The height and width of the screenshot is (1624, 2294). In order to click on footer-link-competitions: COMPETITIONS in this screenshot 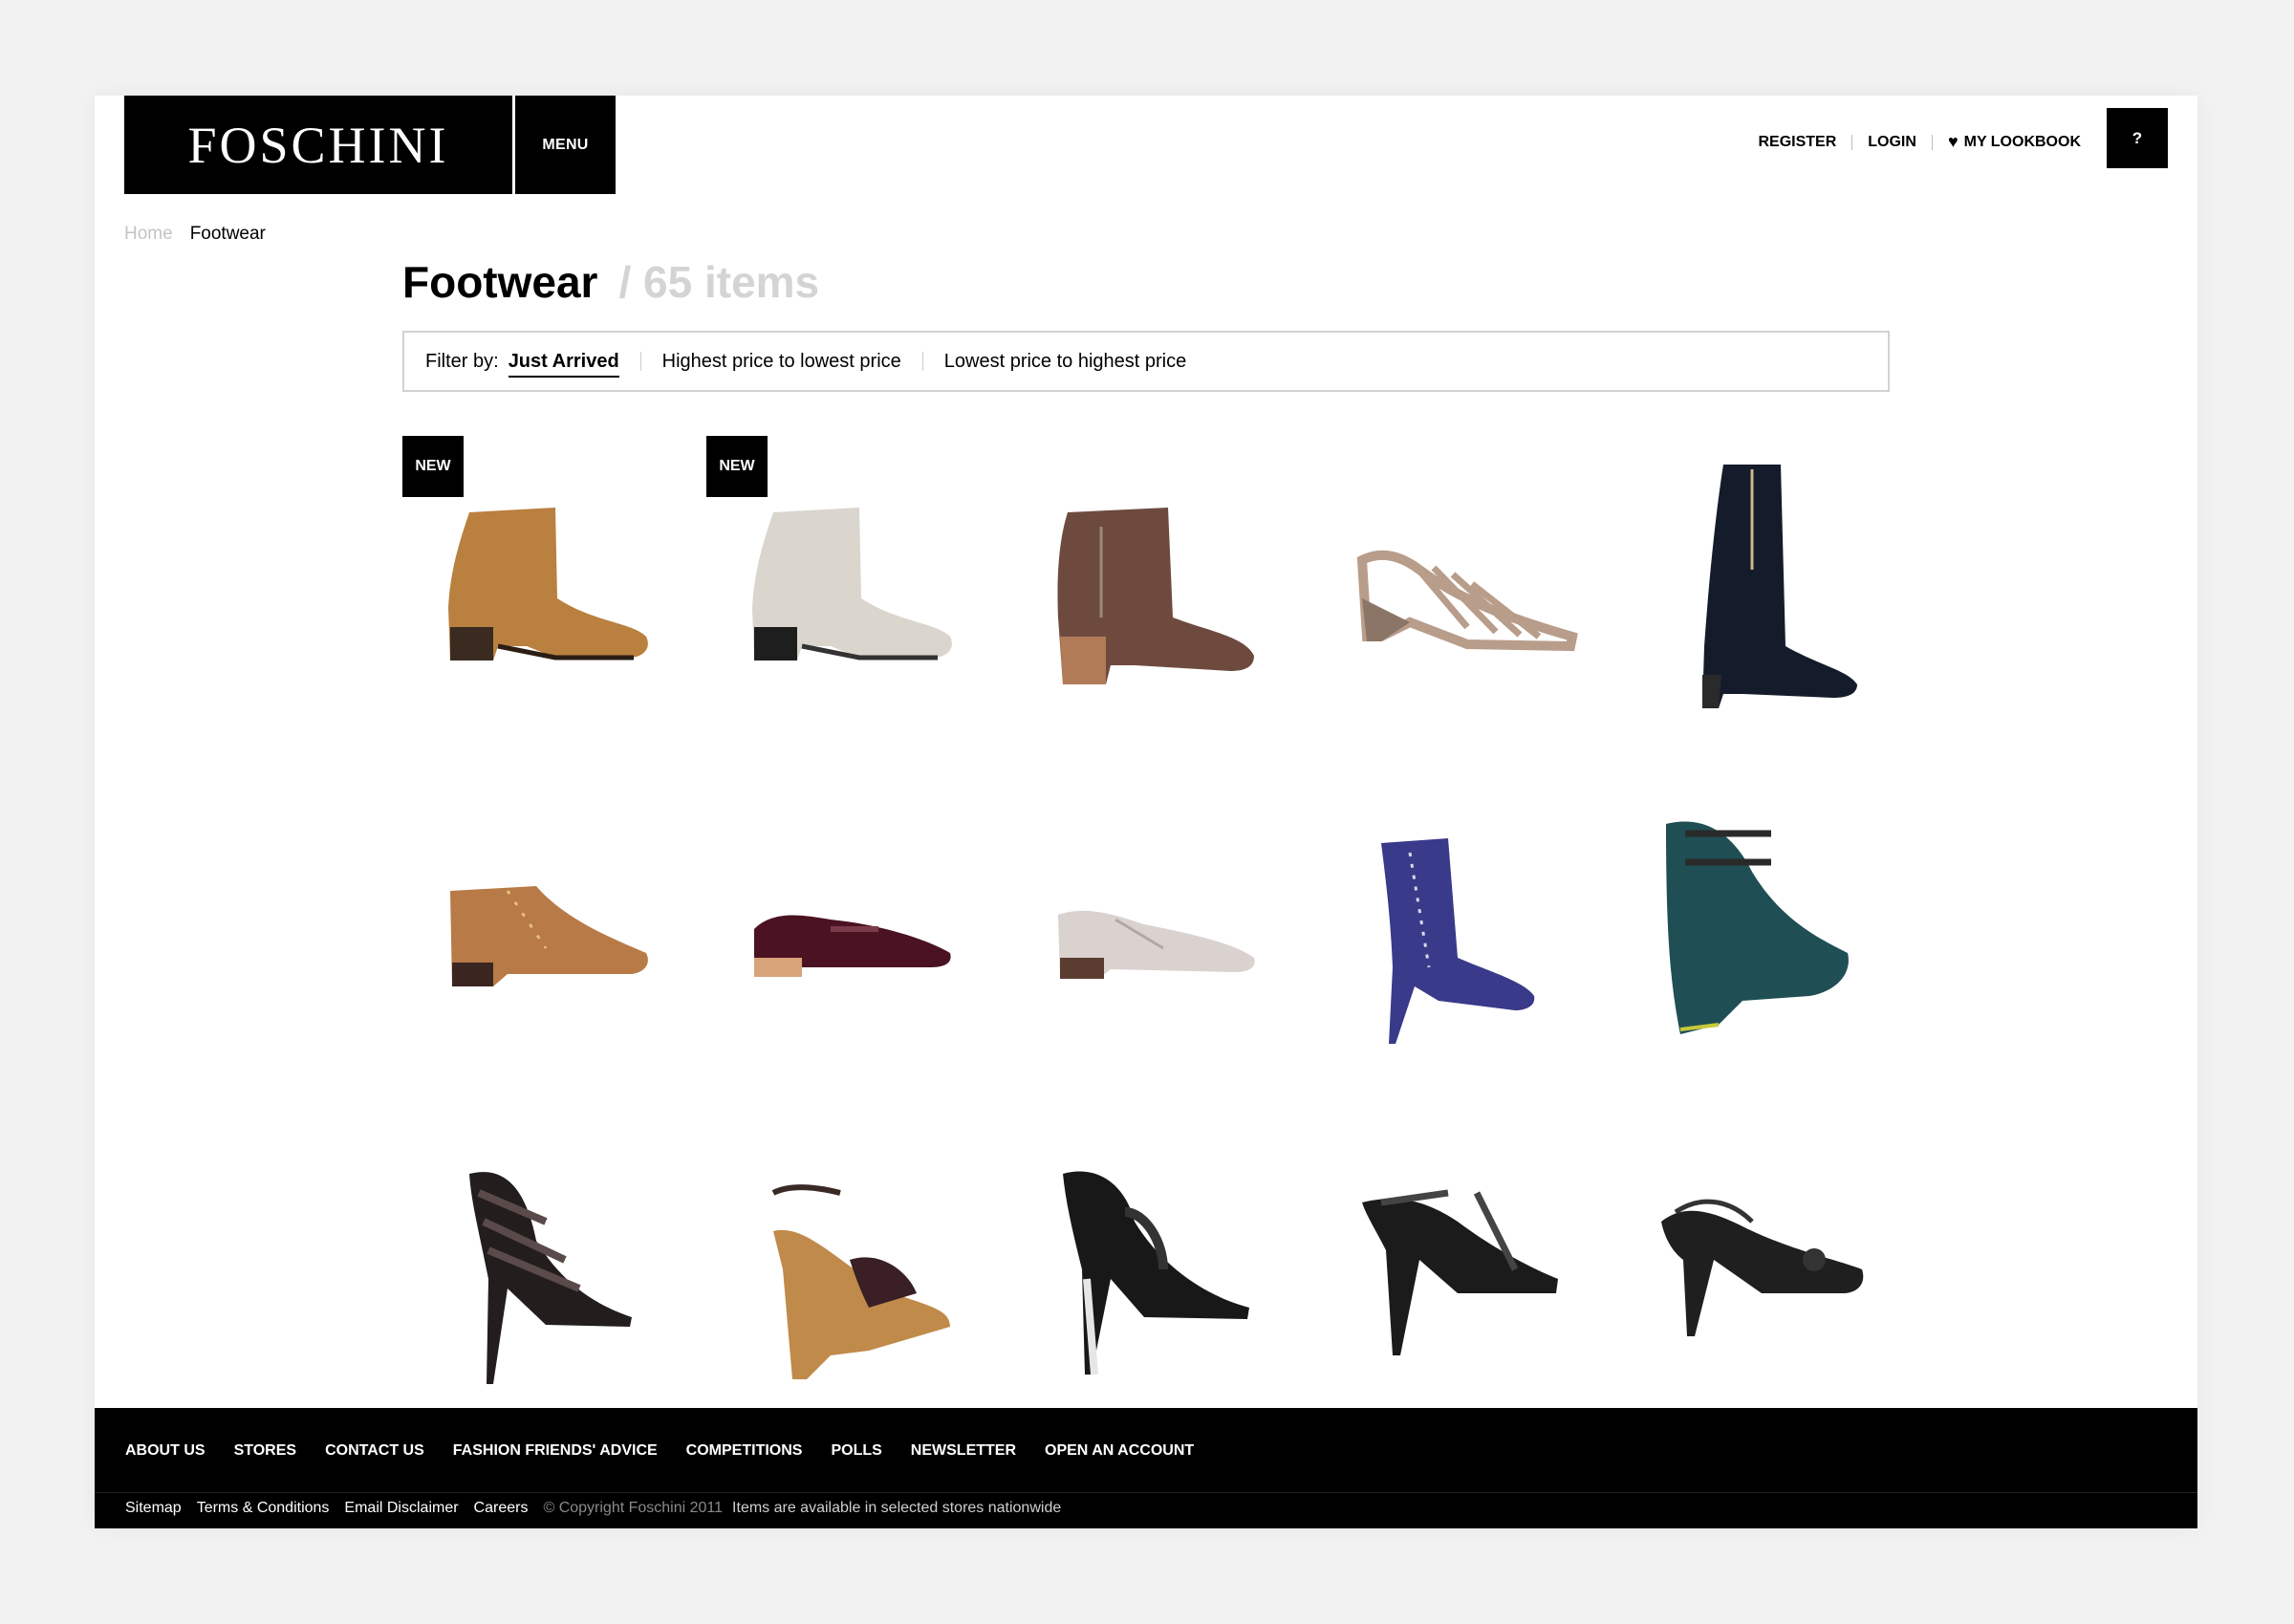, I will do `click(744, 1451)`.